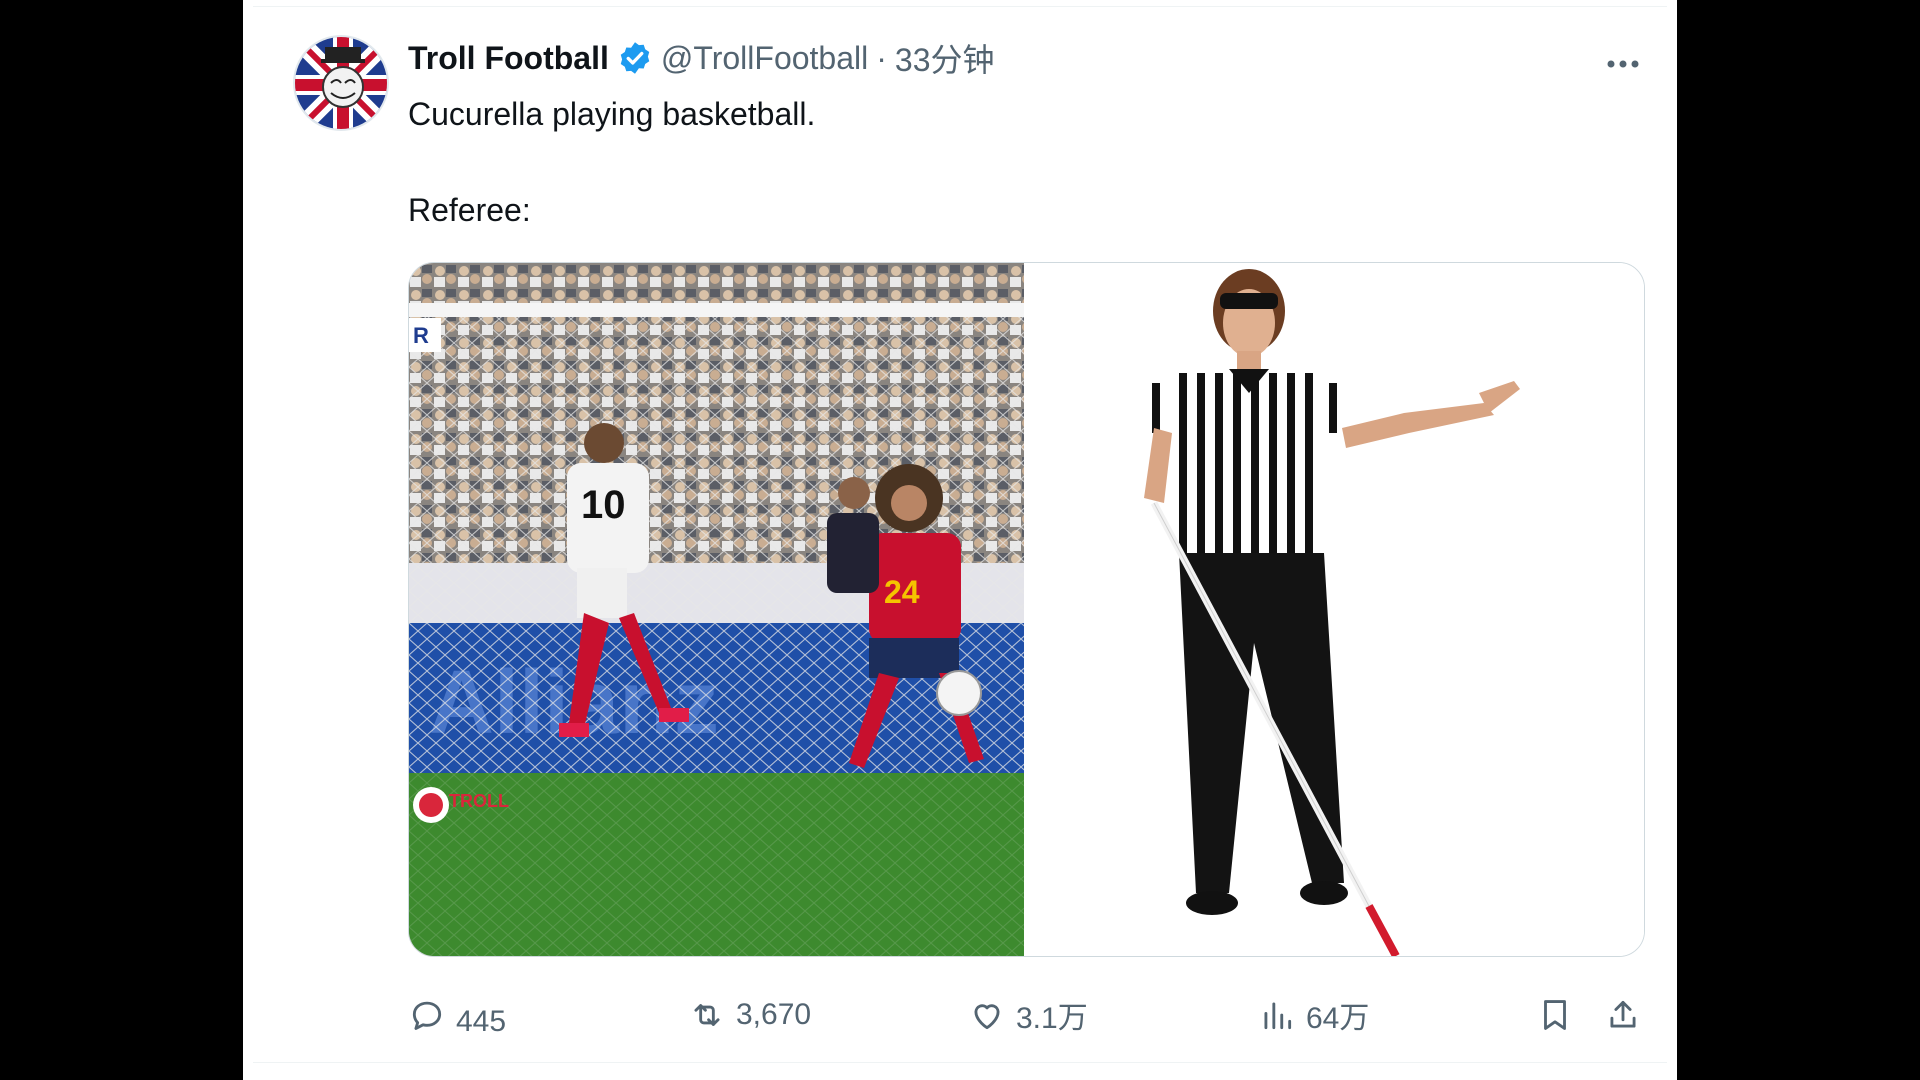 This screenshot has height=1080, width=1920. I want to click on like-count: 3.1万, so click(1052, 1018).